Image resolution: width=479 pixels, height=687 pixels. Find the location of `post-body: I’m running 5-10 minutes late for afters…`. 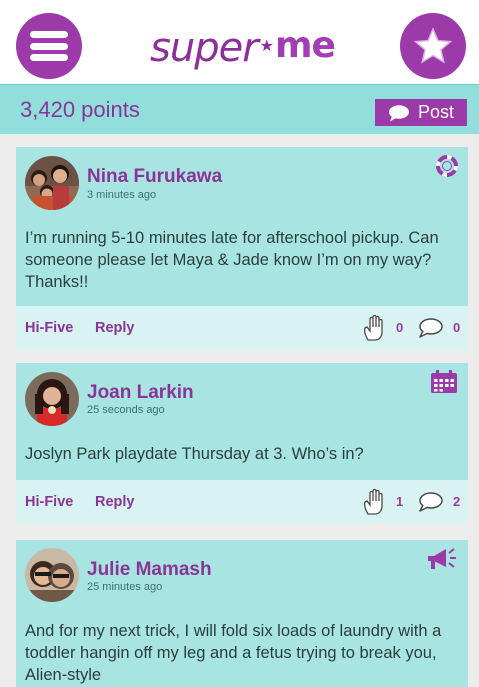

post-body: I’m running 5-10 minutes late for afters… is located at coordinates (232, 260).